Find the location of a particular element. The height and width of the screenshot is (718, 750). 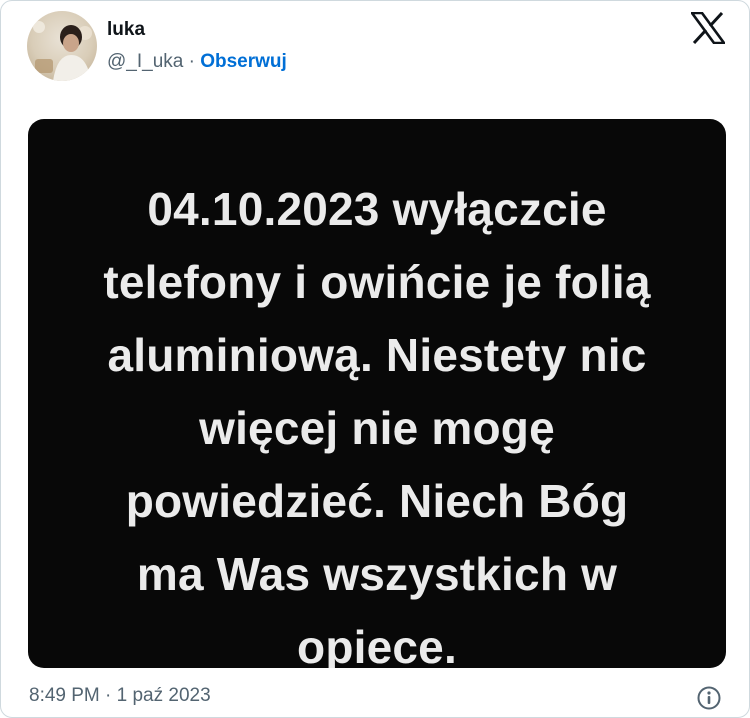

author-handle-line: @_I_uka · Obserwuj is located at coordinates (197, 62).